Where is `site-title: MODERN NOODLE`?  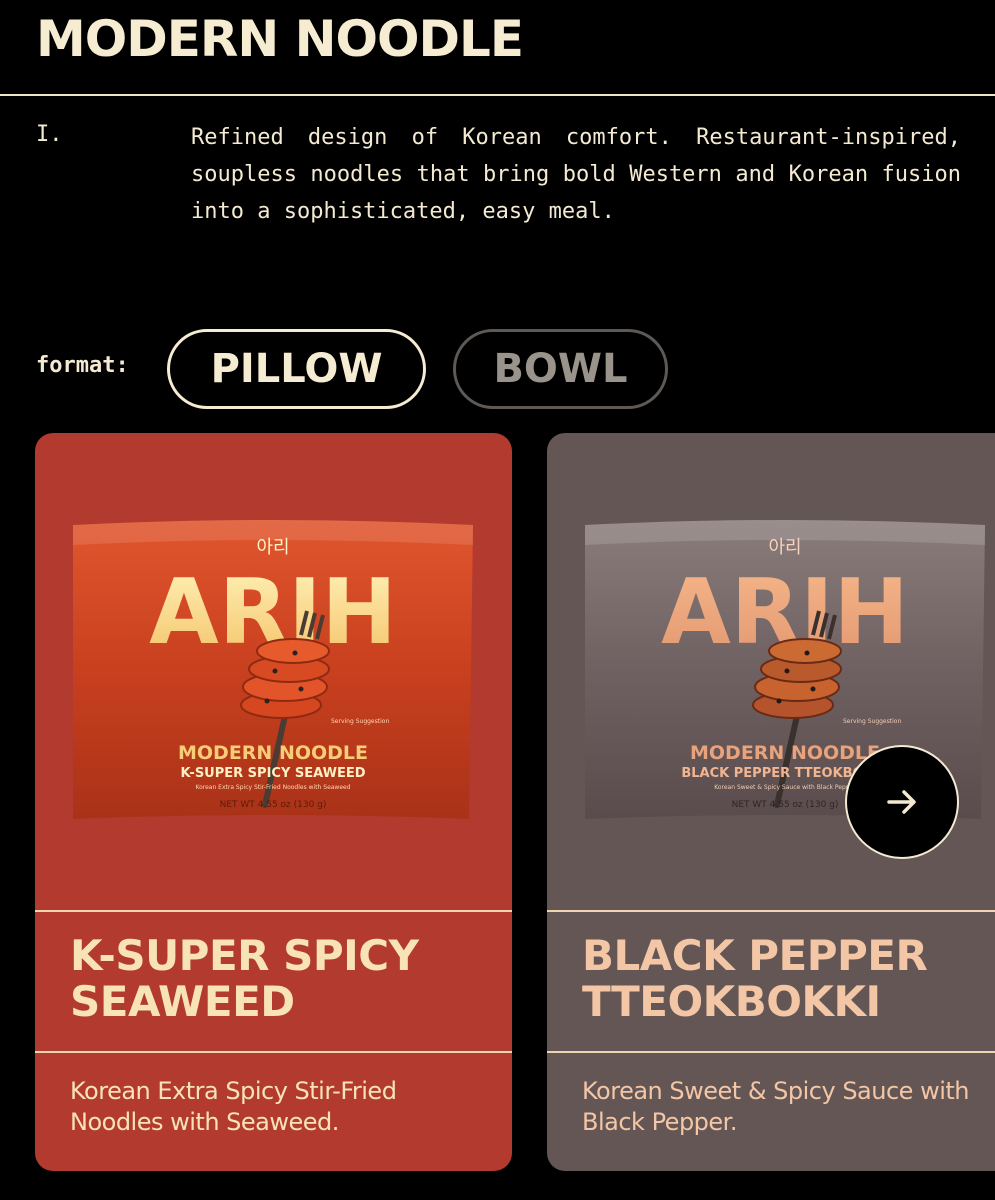 site-title: MODERN NOODLE is located at coordinates (280, 39).